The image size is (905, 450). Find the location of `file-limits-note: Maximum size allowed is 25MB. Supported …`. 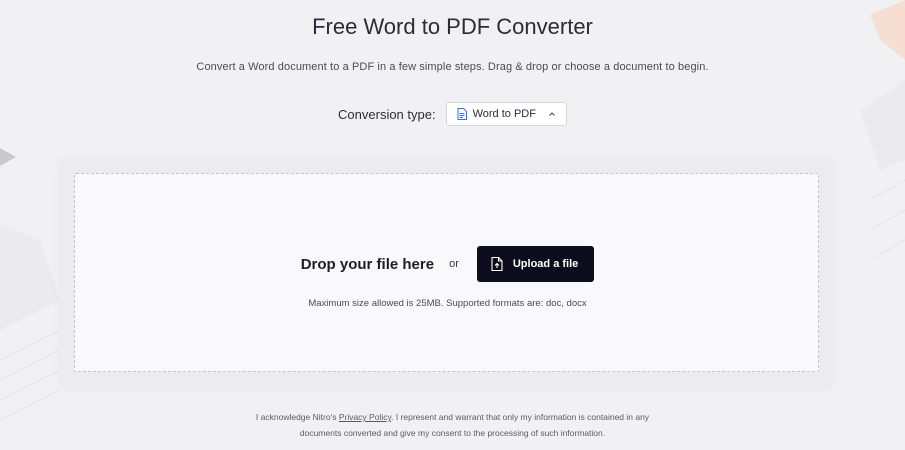

file-limits-note: Maximum size allowed is 25MB. Supported … is located at coordinates (447, 303).